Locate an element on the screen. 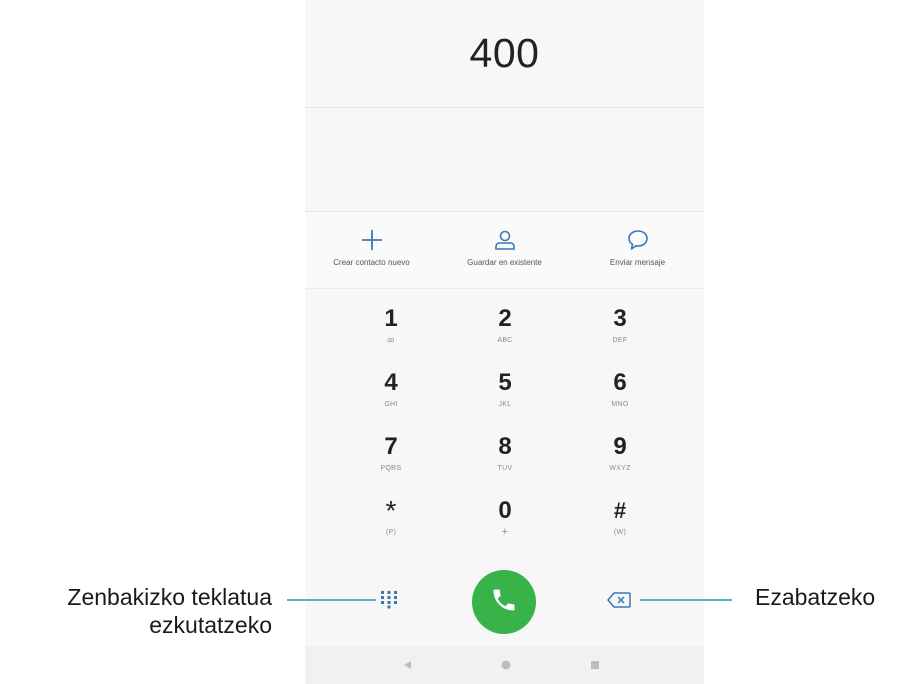  key-letters: + is located at coordinates (505, 531).